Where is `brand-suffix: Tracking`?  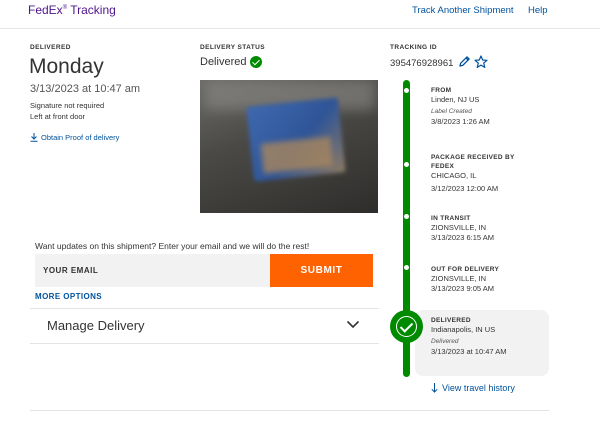
brand-suffix: Tracking is located at coordinates (93, 10).